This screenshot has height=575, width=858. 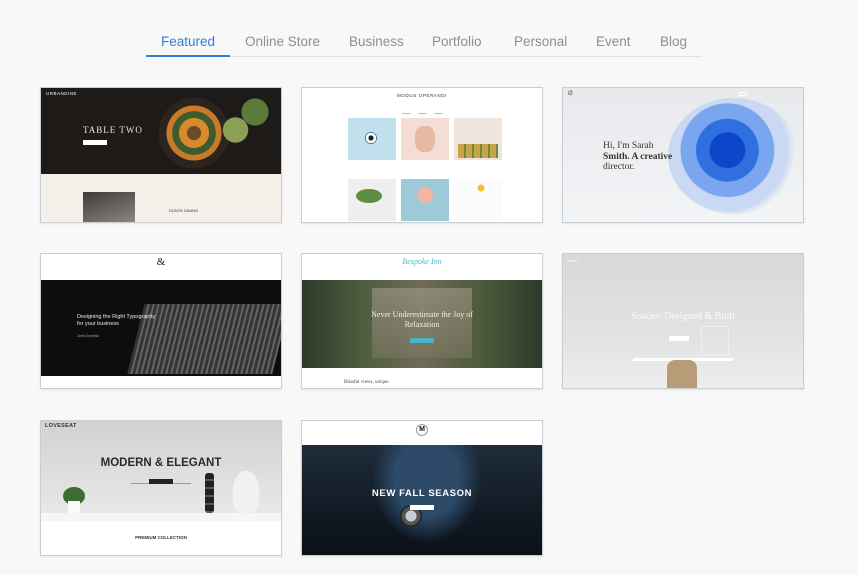 What do you see at coordinates (74, 507) in the screenshot?
I see `pot-image` at bounding box center [74, 507].